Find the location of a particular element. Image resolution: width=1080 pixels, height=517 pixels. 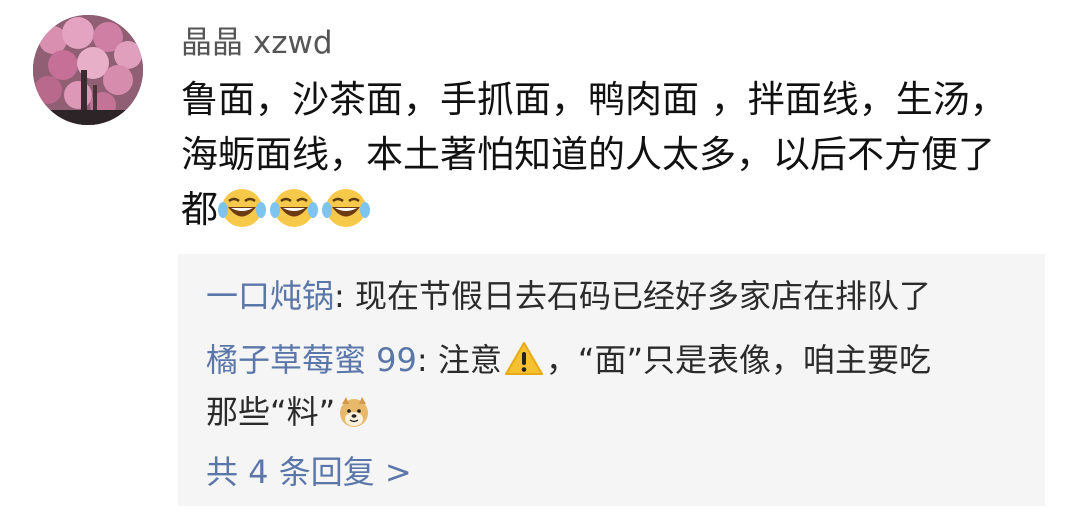

comment-line-1: 鲁面，沙茶面，手抓面，鸭肉面 ，拌面线，生汤， is located at coordinates (594, 99).